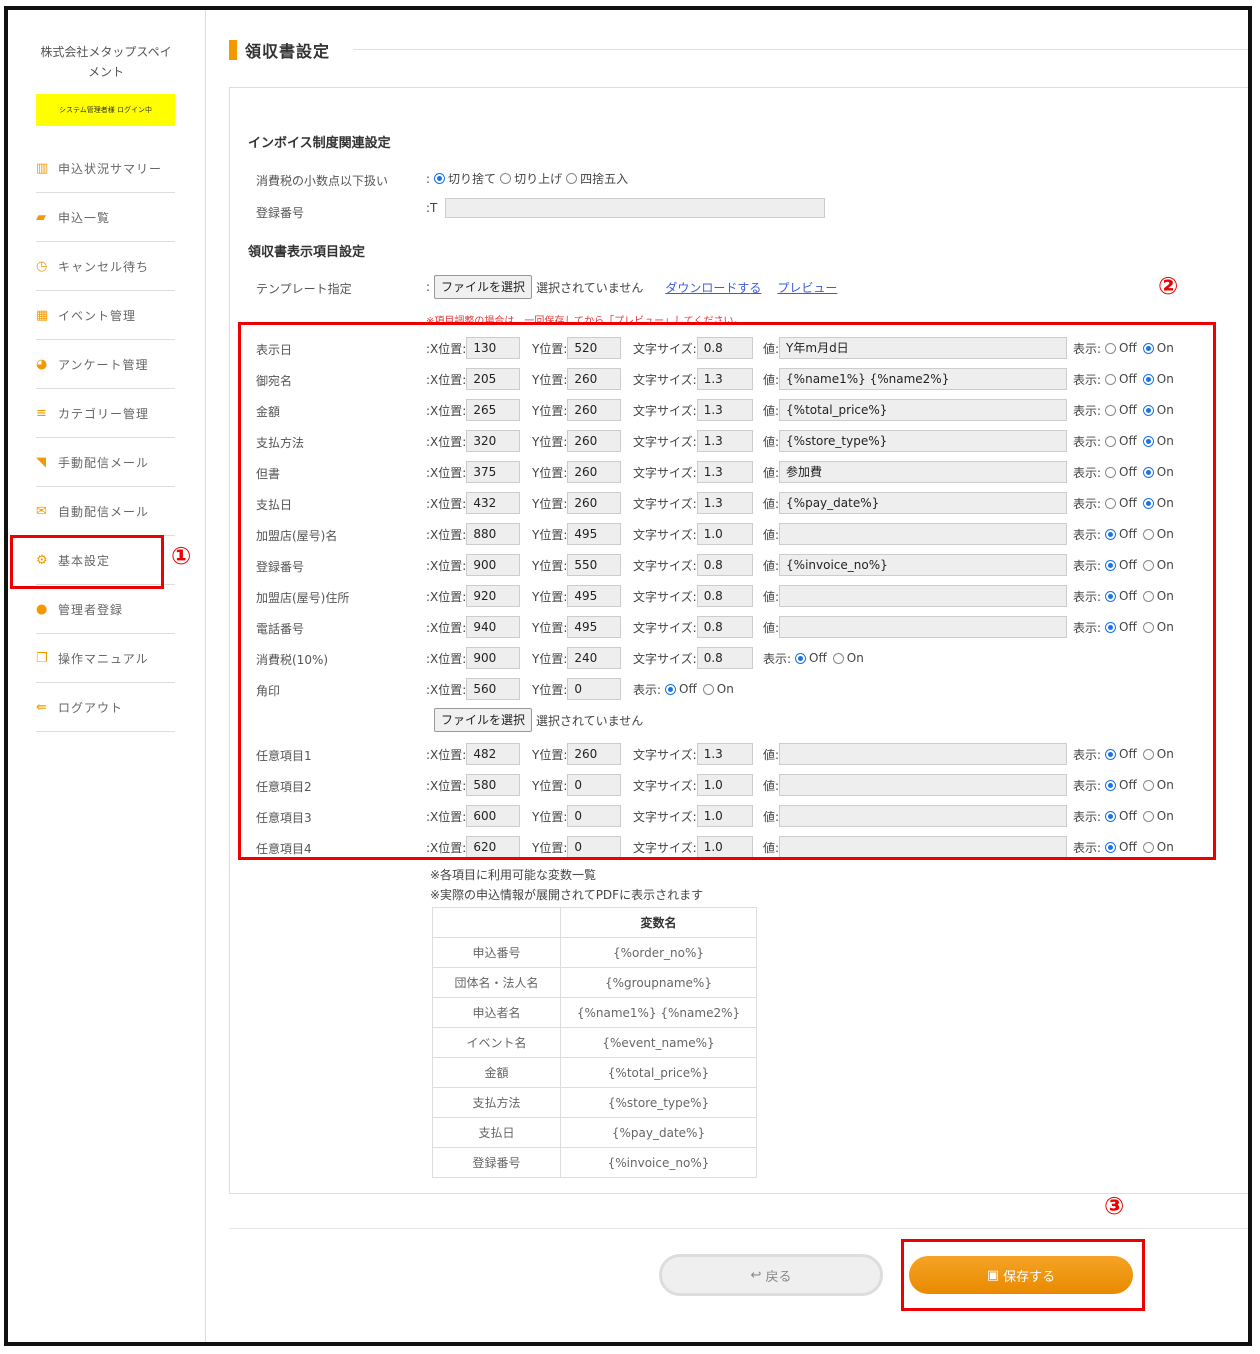 Image resolution: width=1260 pixels, height=1354 pixels. I want to click on table-row: 支払方法 {%store_type%}, so click(594, 1102).